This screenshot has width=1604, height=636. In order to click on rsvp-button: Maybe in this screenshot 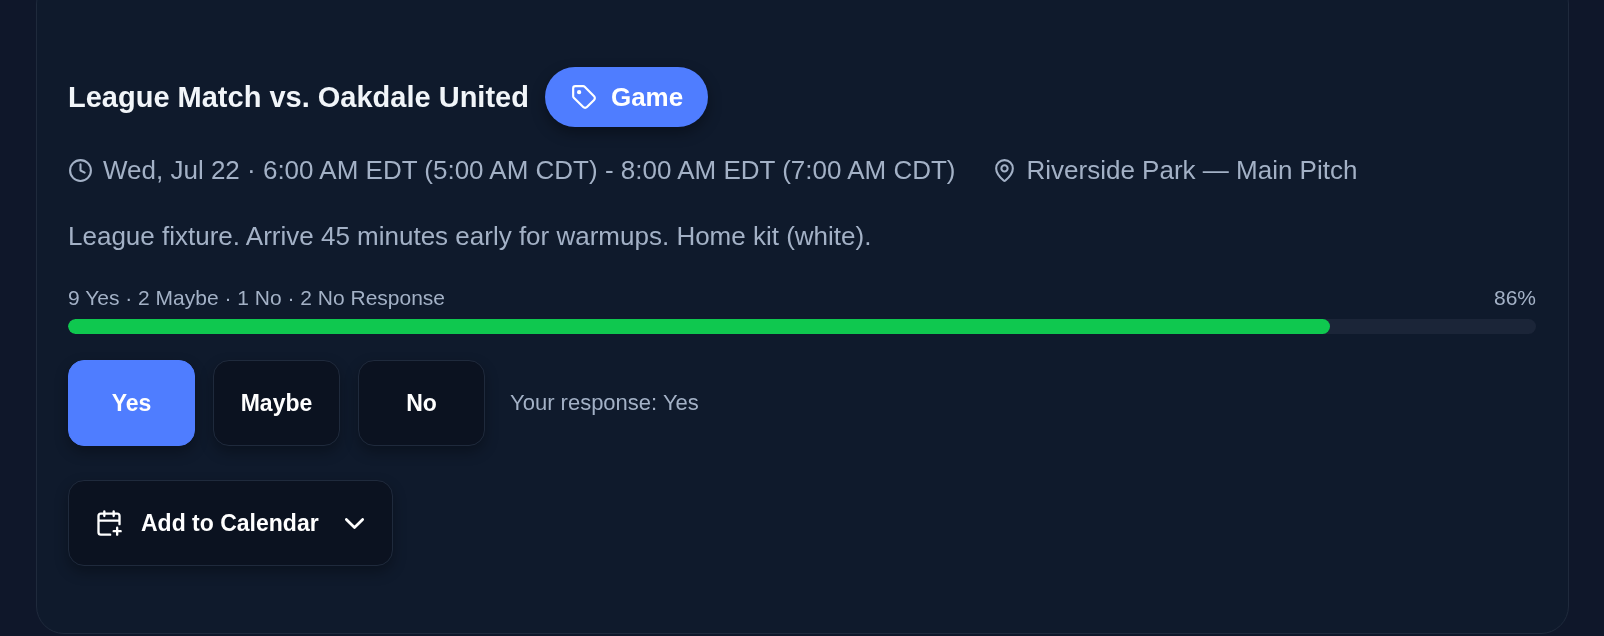, I will do `click(276, 403)`.